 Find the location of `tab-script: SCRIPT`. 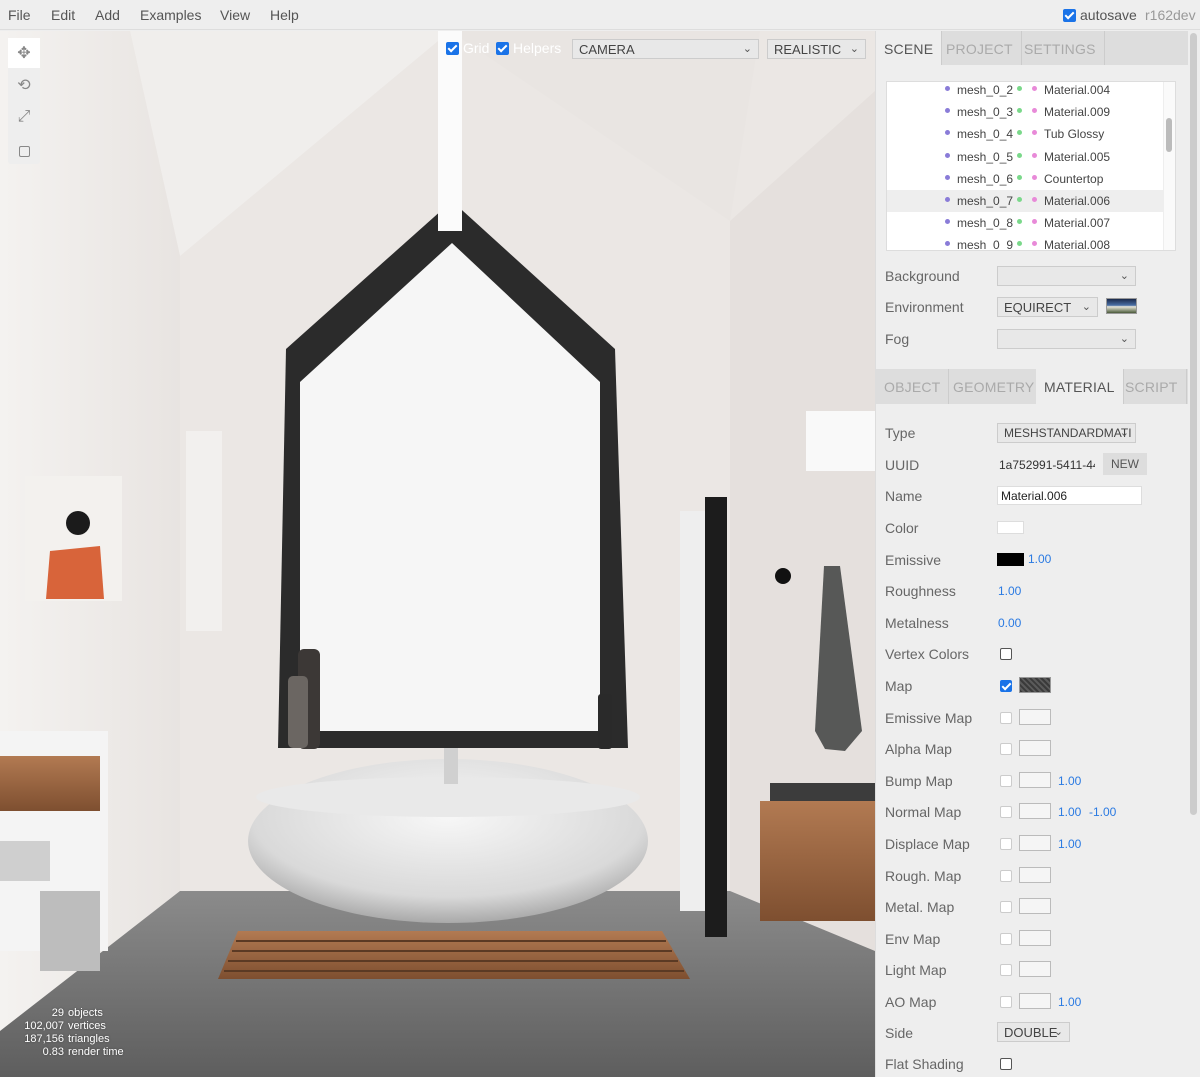

tab-script: SCRIPT is located at coordinates (1152, 386).